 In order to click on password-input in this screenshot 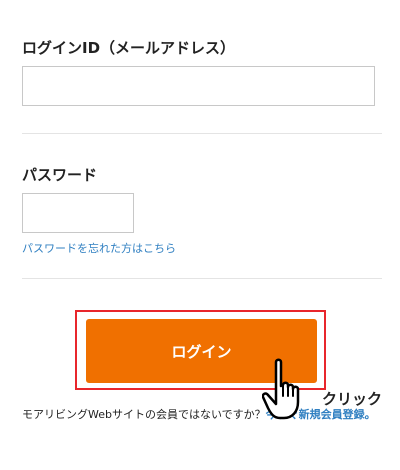, I will do `click(78, 213)`.